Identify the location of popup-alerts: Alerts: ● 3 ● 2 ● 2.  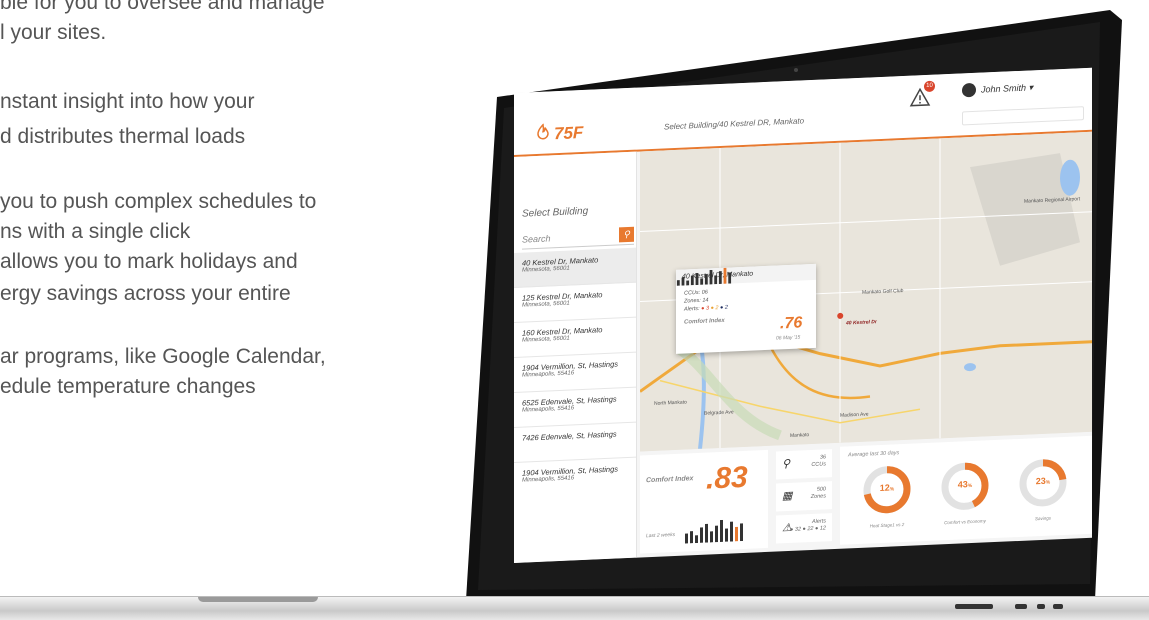
(706, 308).